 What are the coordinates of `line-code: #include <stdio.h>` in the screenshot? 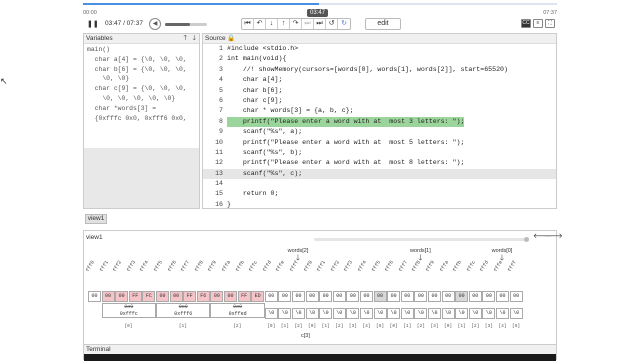 It's located at (263, 48).